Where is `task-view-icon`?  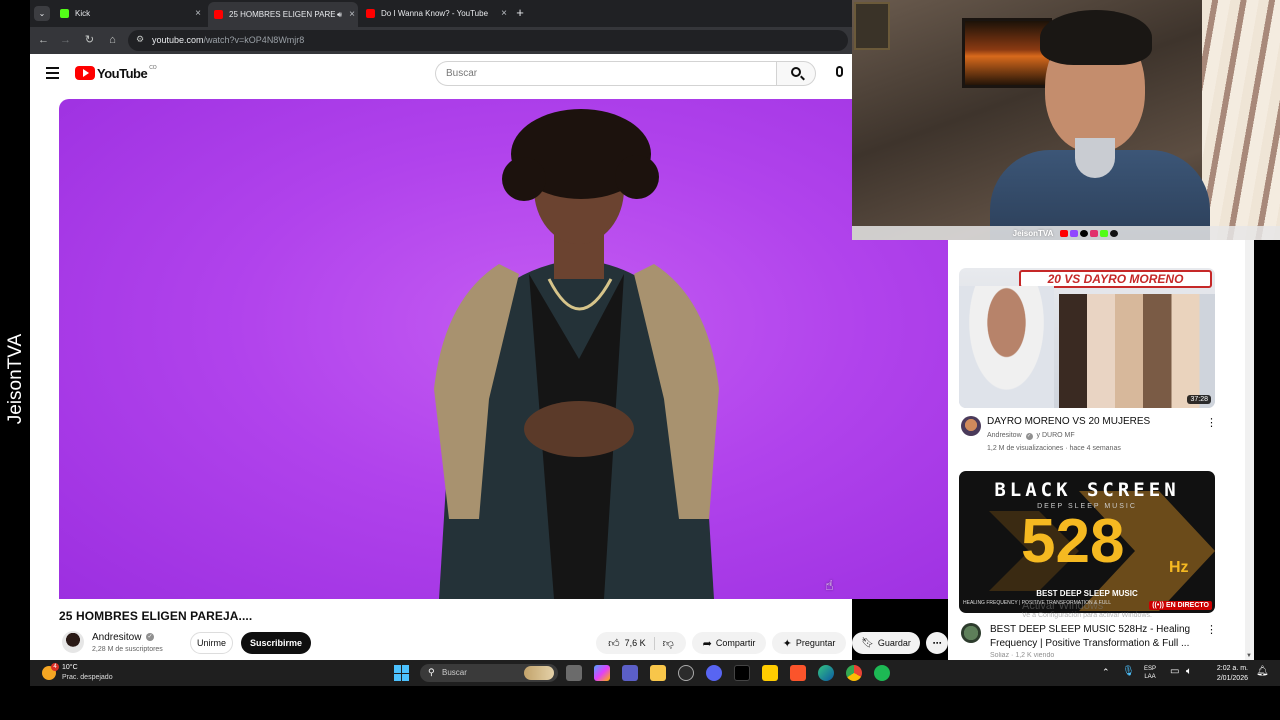 task-view-icon is located at coordinates (574, 673).